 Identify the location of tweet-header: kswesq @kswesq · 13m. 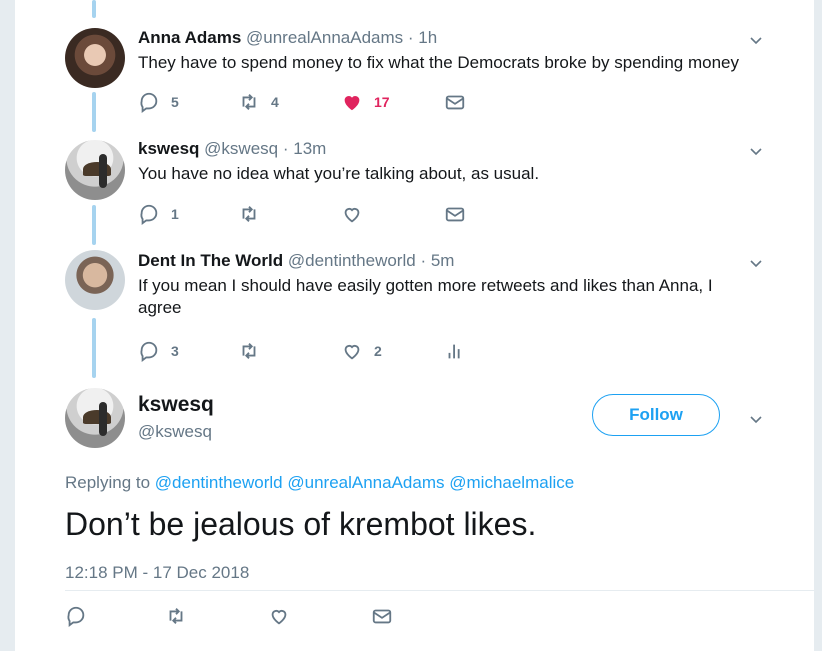
(232, 149).